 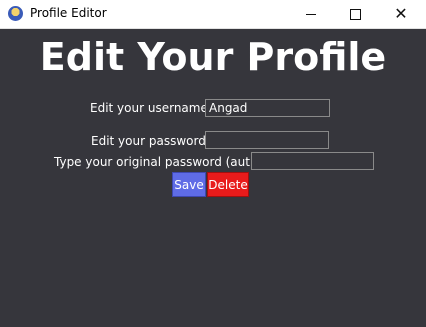 What do you see at coordinates (153, 108) in the screenshot?
I see `username-label: Edit your username -` at bounding box center [153, 108].